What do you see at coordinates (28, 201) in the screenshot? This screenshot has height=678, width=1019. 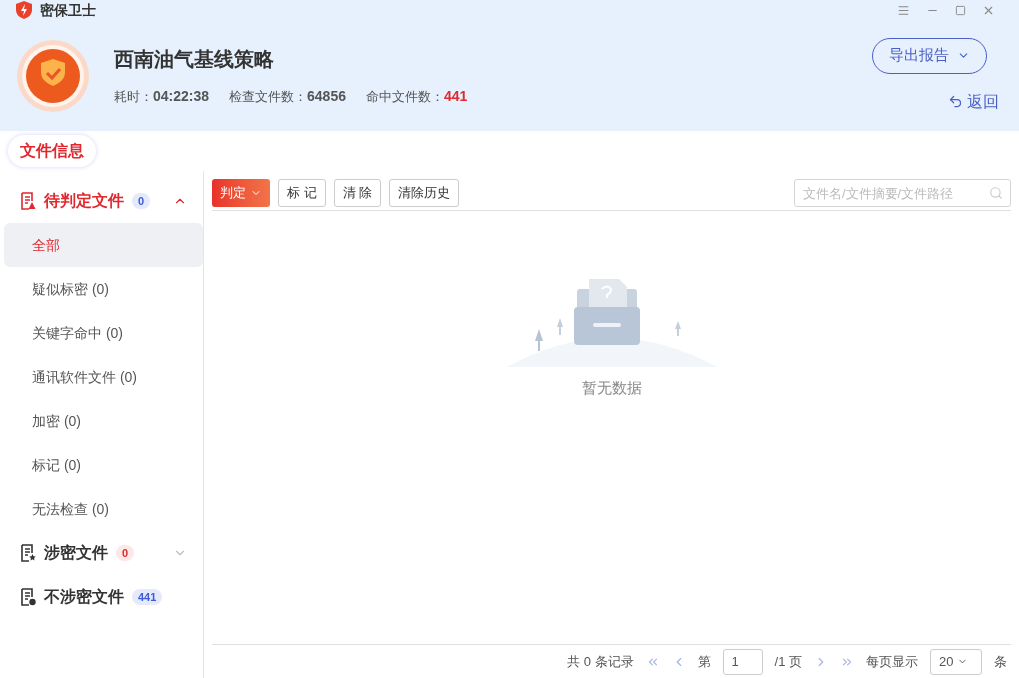 I see `document-warning-icon` at bounding box center [28, 201].